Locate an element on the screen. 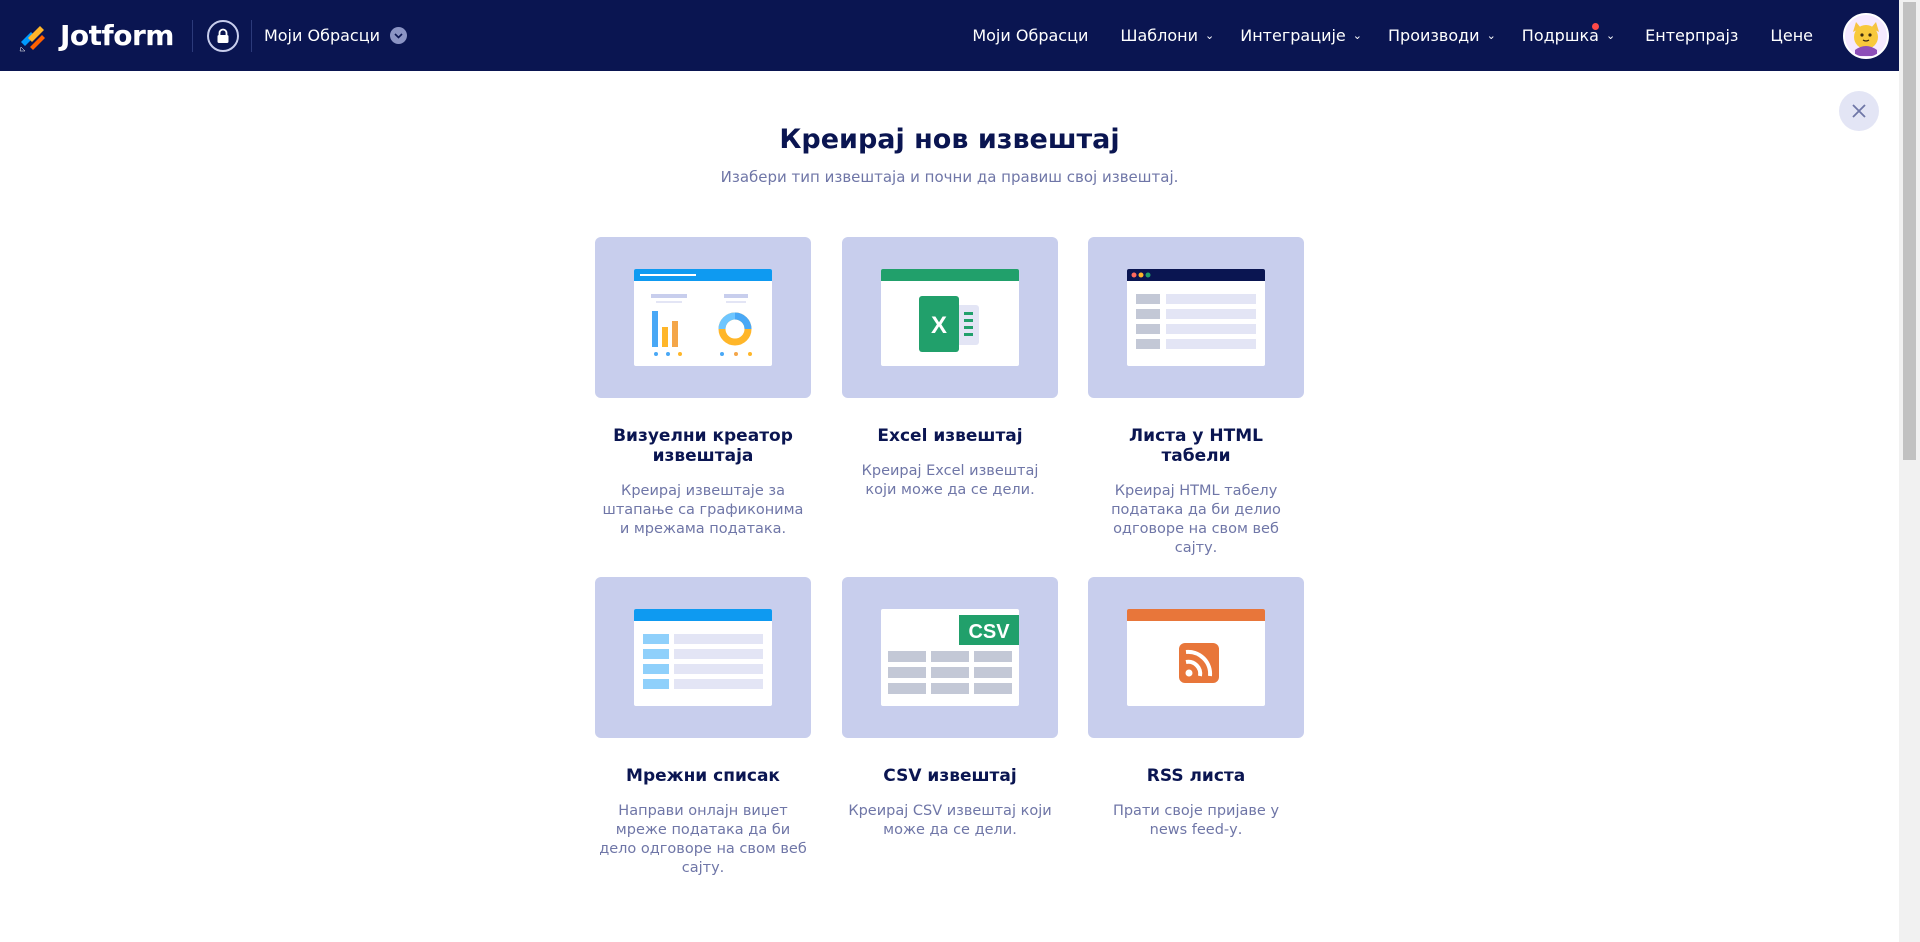 This screenshot has width=1920, height=942. card-thumbnail: CSV is located at coordinates (950, 657).